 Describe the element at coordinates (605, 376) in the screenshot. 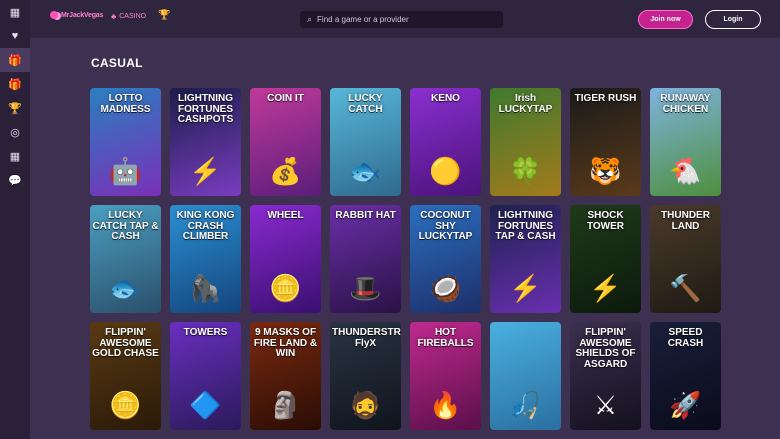

I see `game-tile: FLIPPIN' AWESOME SHIELDS OF ASGARD ⚔` at that location.